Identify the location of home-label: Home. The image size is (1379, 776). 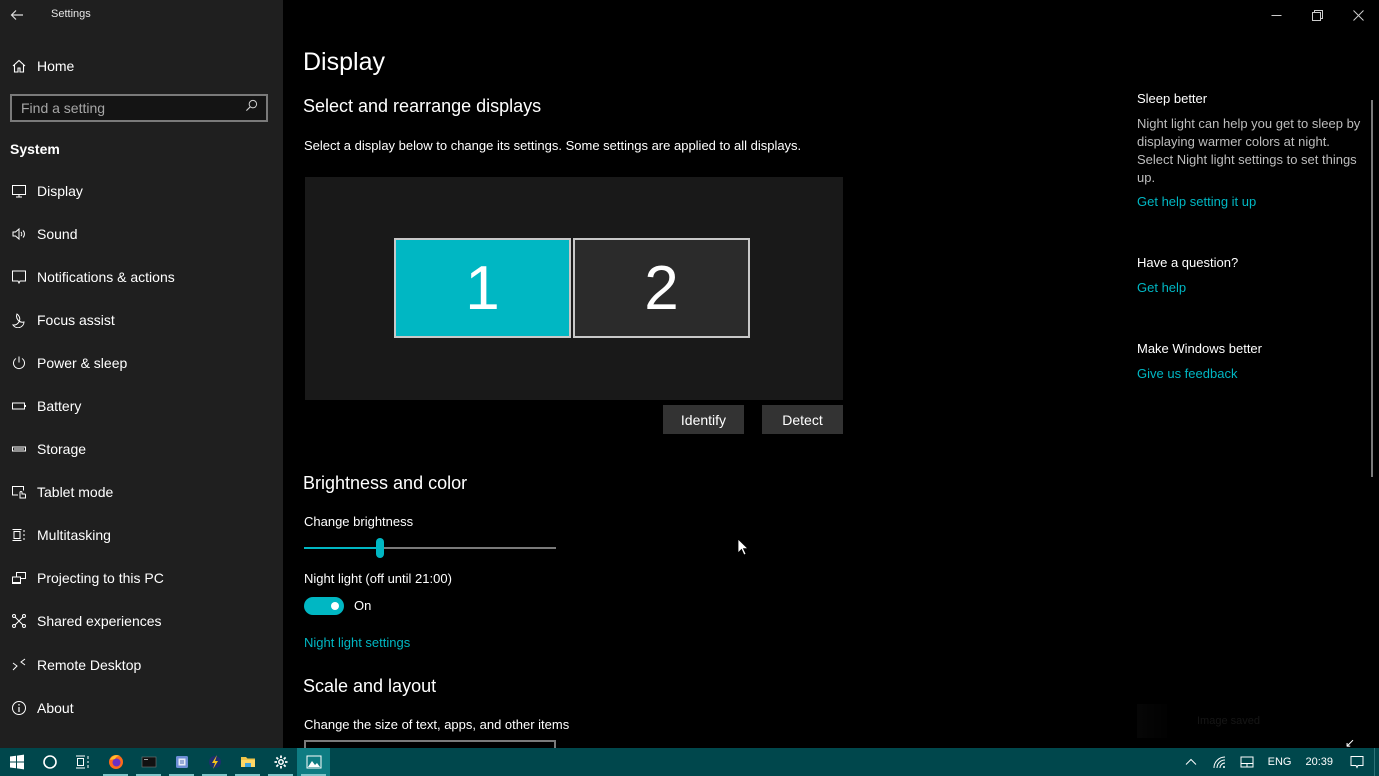
(56, 66).